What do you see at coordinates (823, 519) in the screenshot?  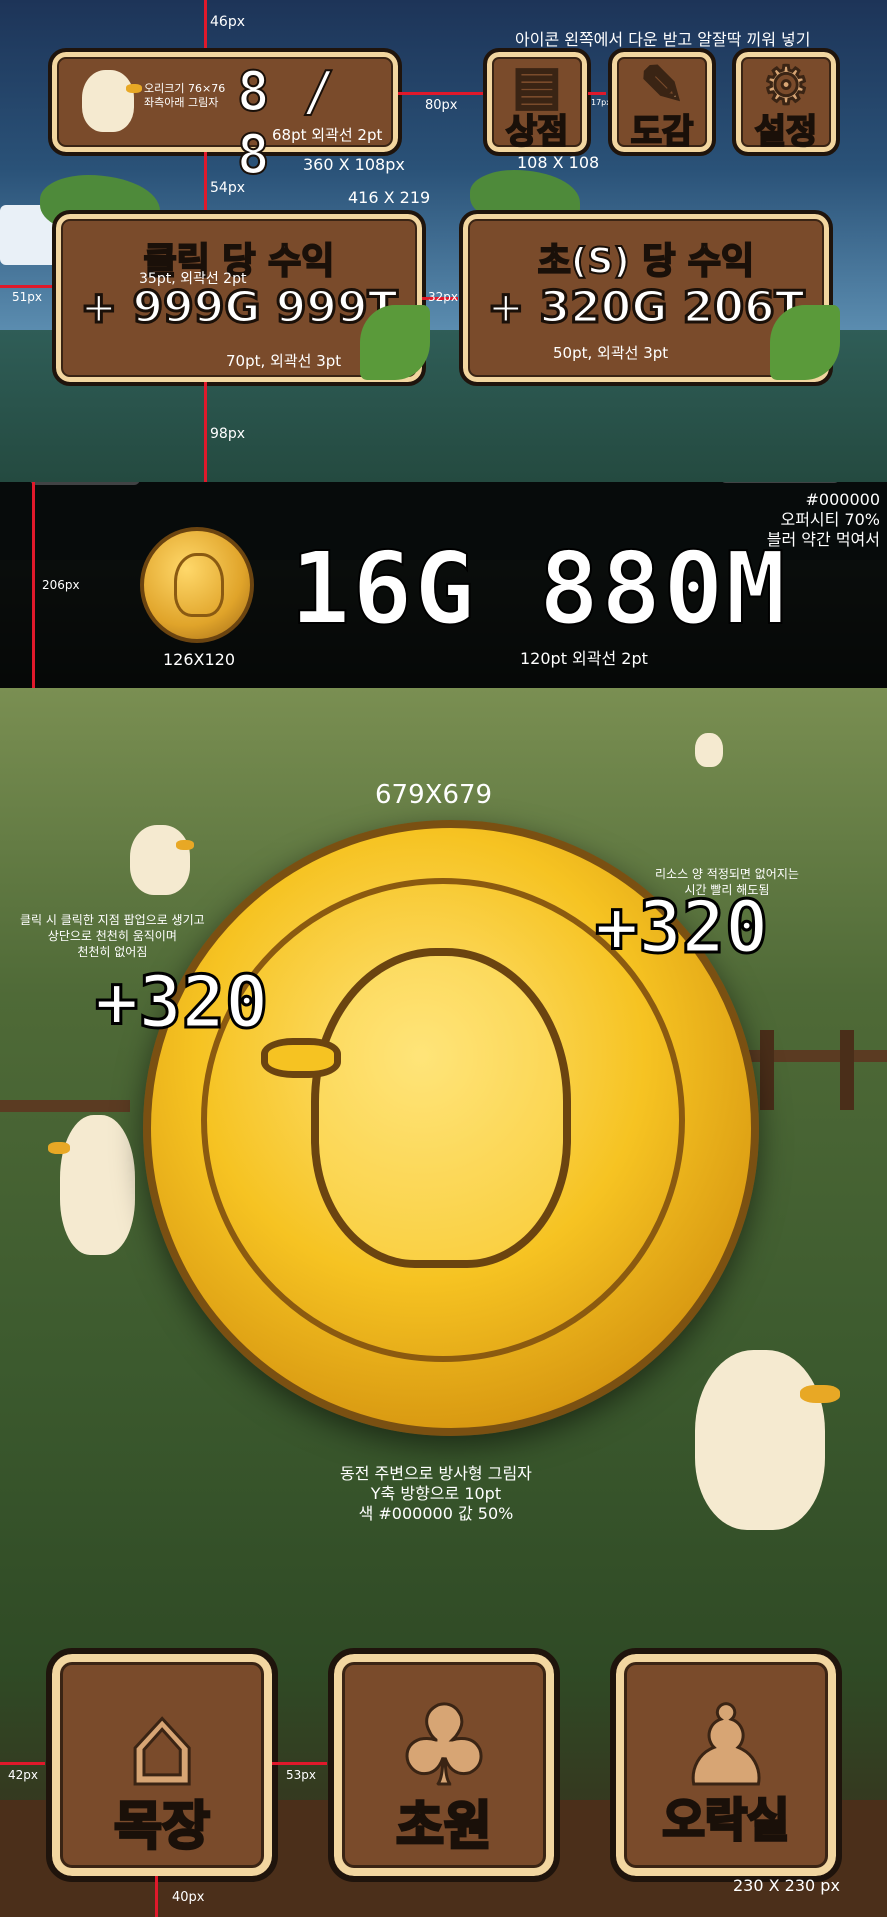 I see `gold-bar-style-note: #000000 오퍼시티 70% 블러 약간 먹여서` at bounding box center [823, 519].